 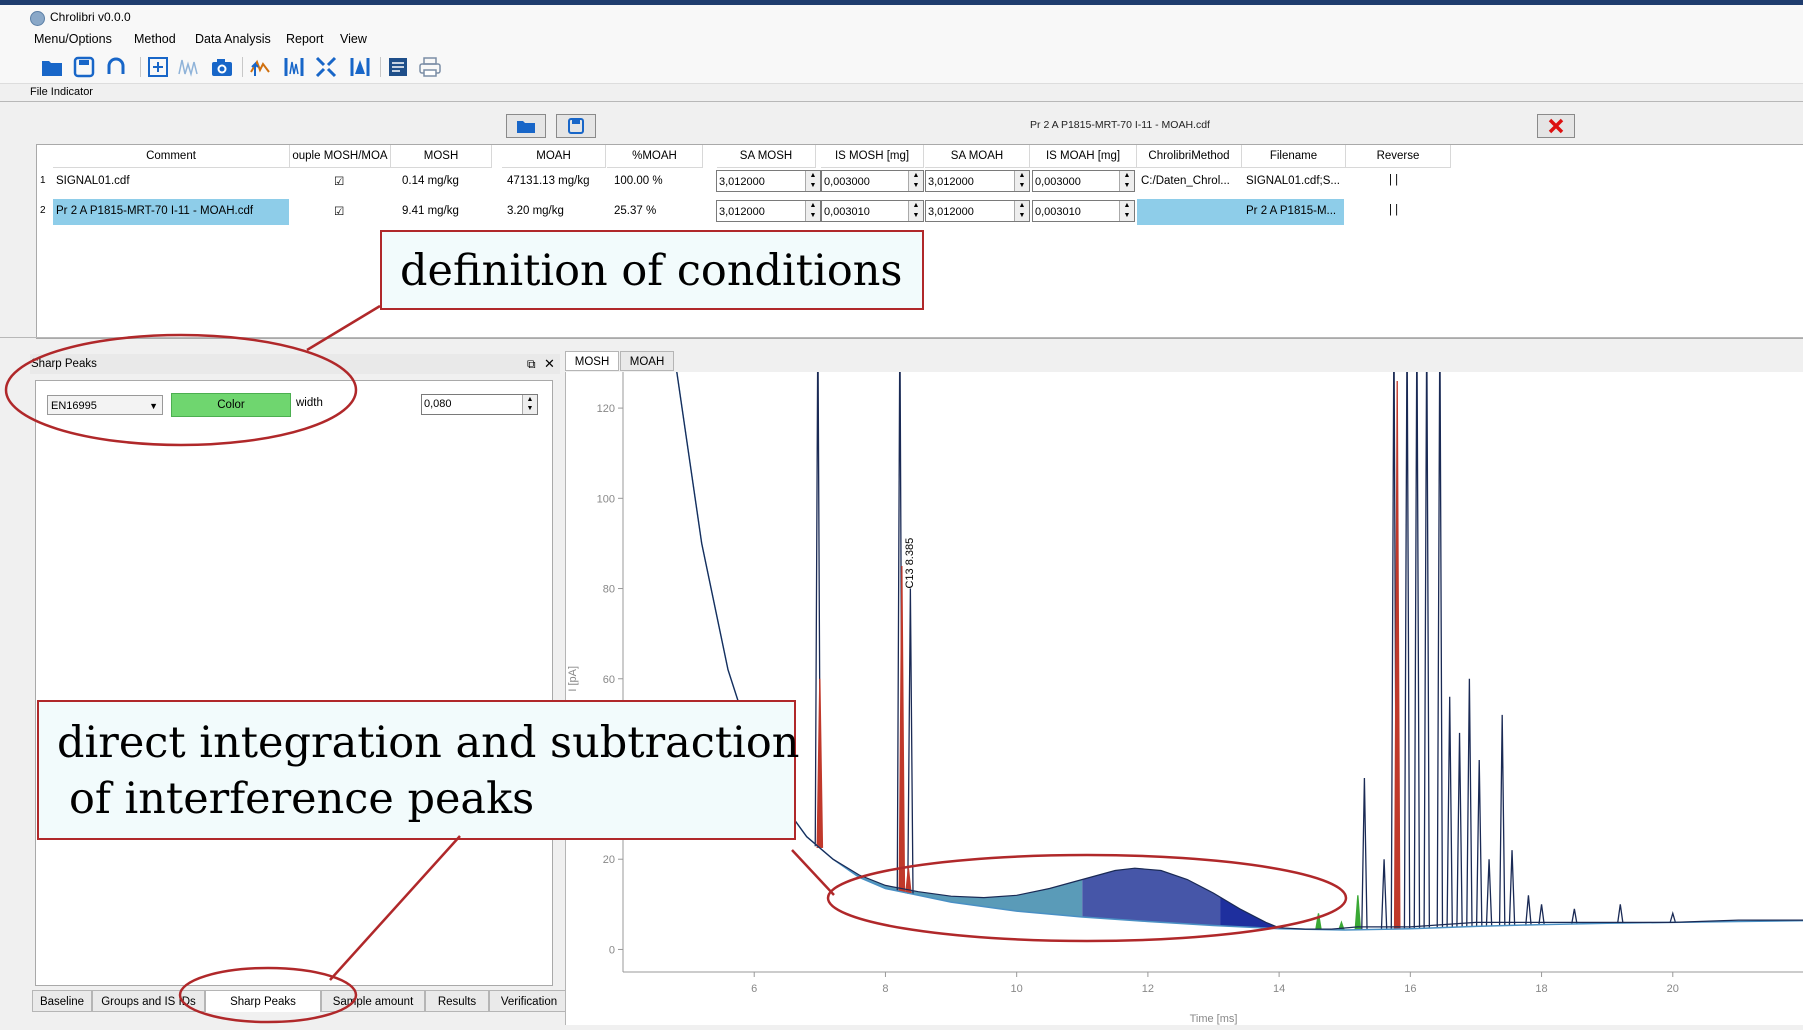 What do you see at coordinates (233, 39) in the screenshot?
I see `menu-data-analysis: Data Analysis` at bounding box center [233, 39].